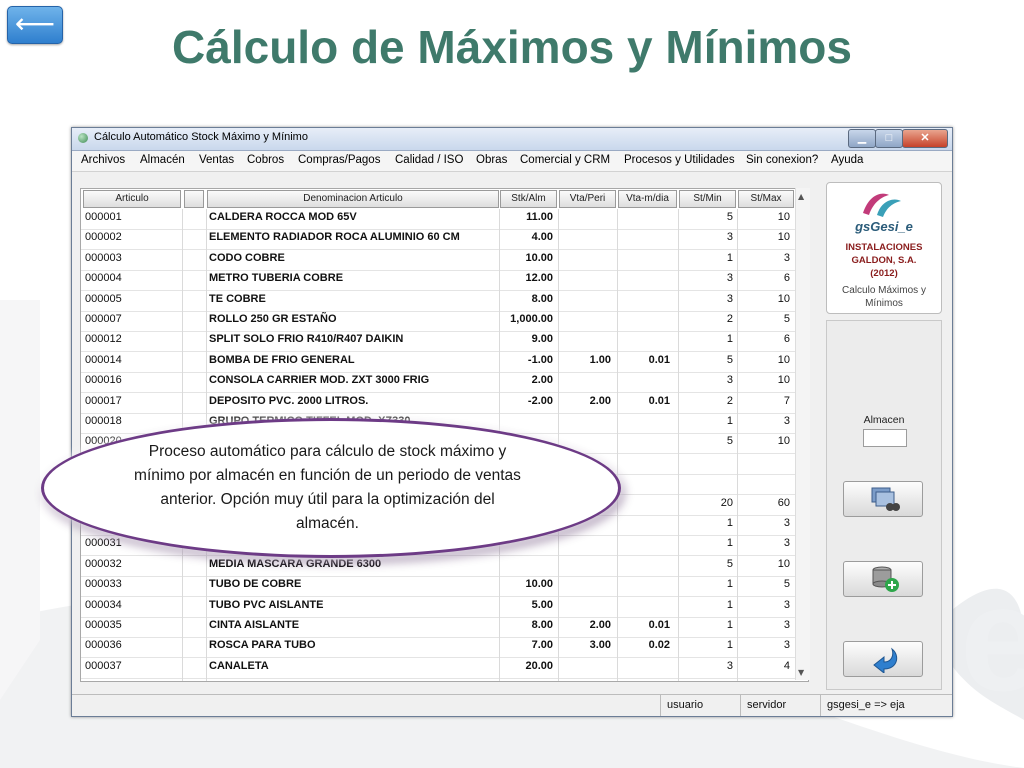  Describe the element at coordinates (444, 648) in the screenshot. I see `table-row: 000036 ROSCA PARA TUBO 7.00 3.00 0.02 1 3` at that location.